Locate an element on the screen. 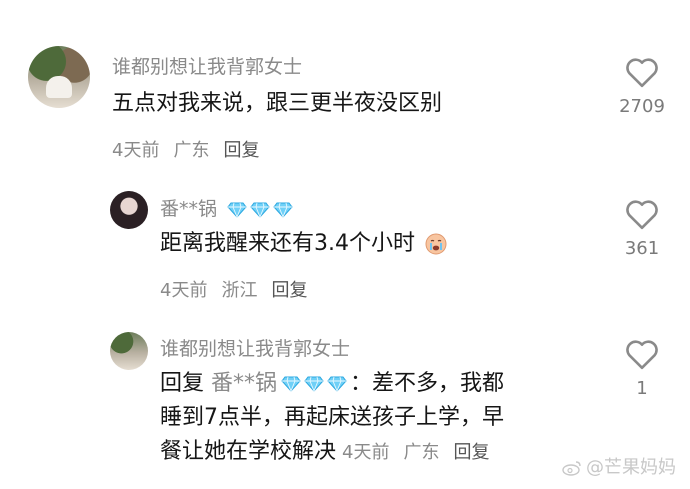 The image size is (690, 489). like-button: 361 is located at coordinates (642, 228).